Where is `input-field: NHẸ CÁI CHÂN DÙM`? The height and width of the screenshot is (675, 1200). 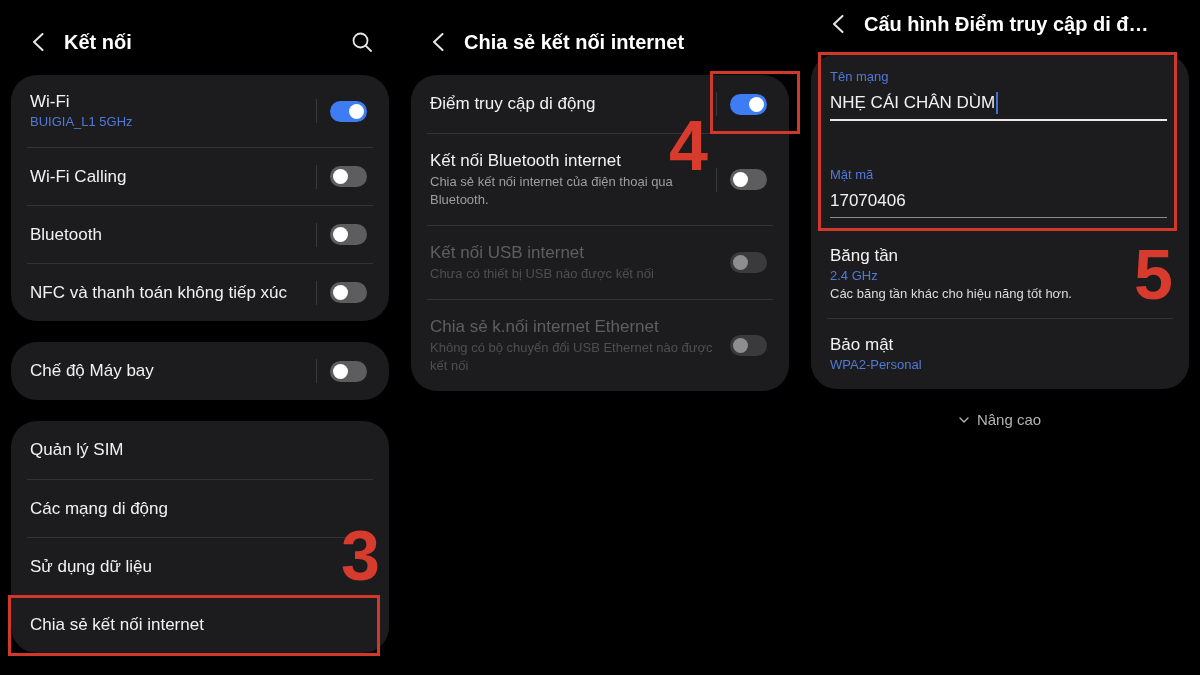
input-field: NHẸ CÁI CHÂN DÙM is located at coordinates (998, 106).